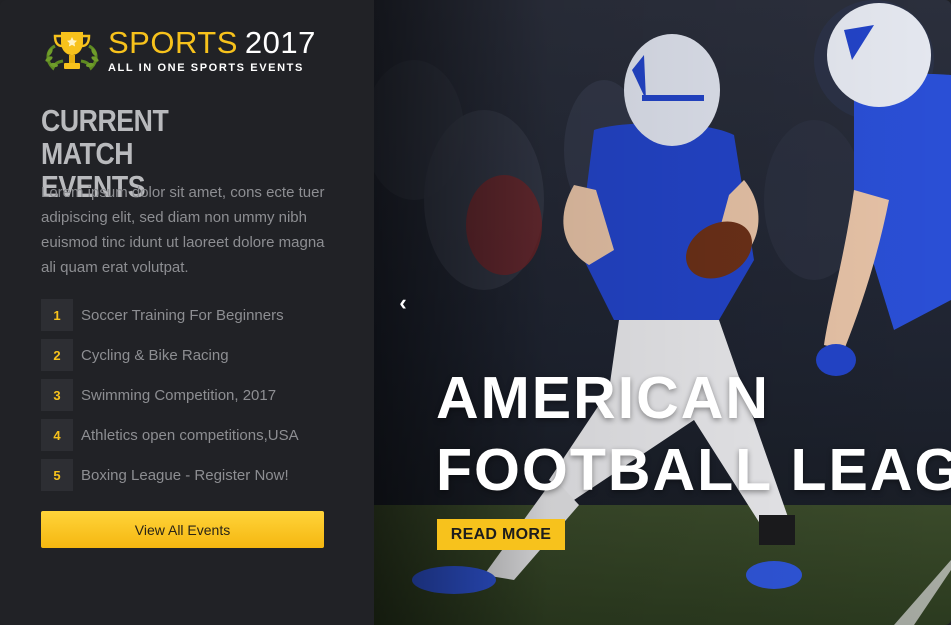 This screenshot has height=625, width=951. Describe the element at coordinates (182, 315) in the screenshot. I see `event-link: Soccer Training For Beginners` at that location.